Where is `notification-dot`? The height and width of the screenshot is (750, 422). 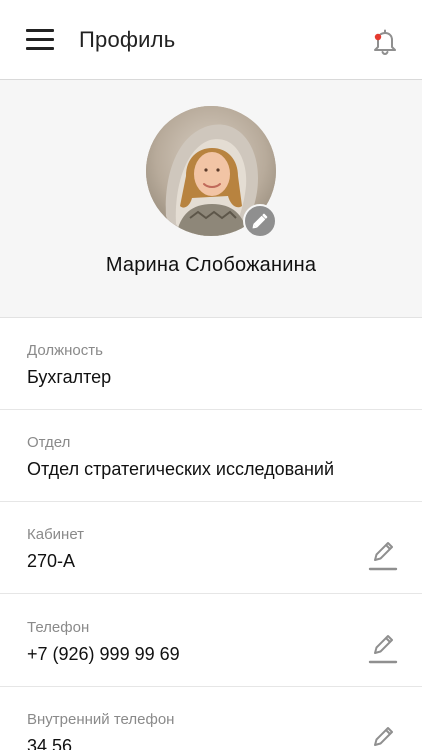
notification-dot is located at coordinates (378, 37).